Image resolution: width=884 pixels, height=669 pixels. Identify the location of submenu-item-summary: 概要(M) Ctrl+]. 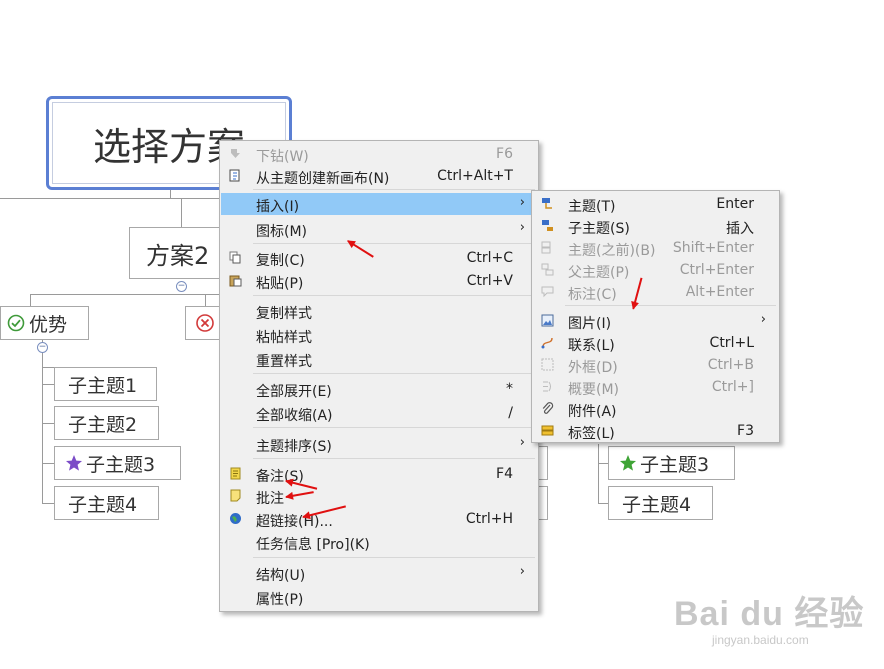
(655, 387).